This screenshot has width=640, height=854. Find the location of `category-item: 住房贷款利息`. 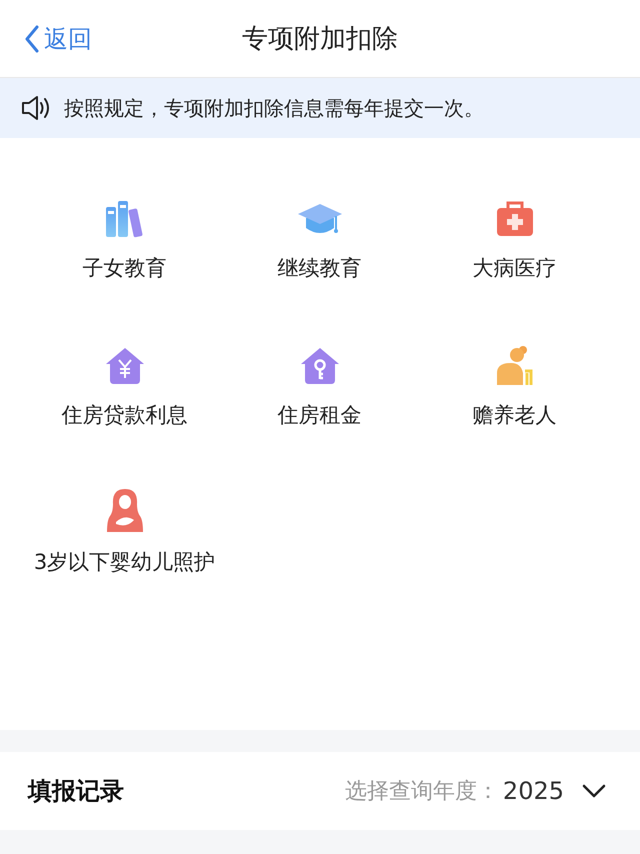

category-item: 住房贷款利息 is located at coordinates (124, 416).